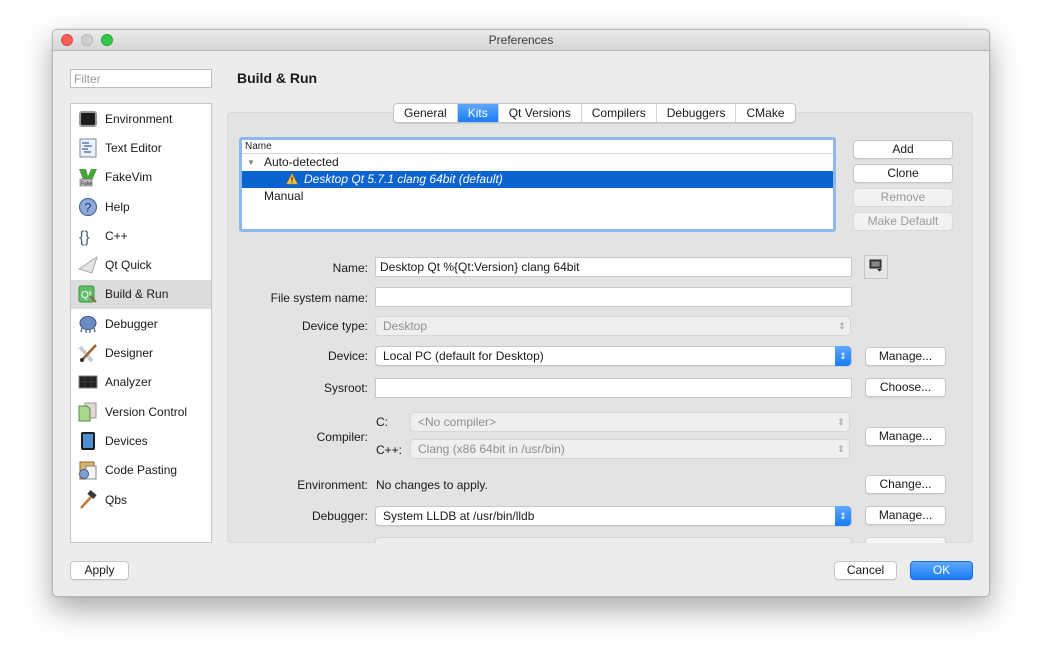 This screenshot has height=670, width=1042. Describe the element at coordinates (88, 119) in the screenshot. I see `monitor-icon` at that location.